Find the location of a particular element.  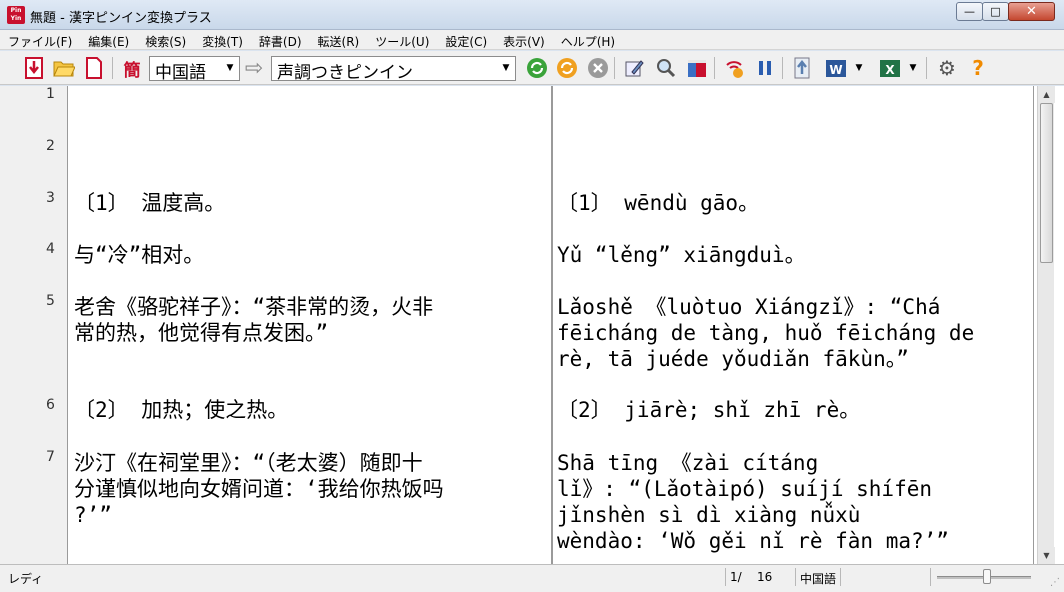

new-document-icon is located at coordinates (94, 68).